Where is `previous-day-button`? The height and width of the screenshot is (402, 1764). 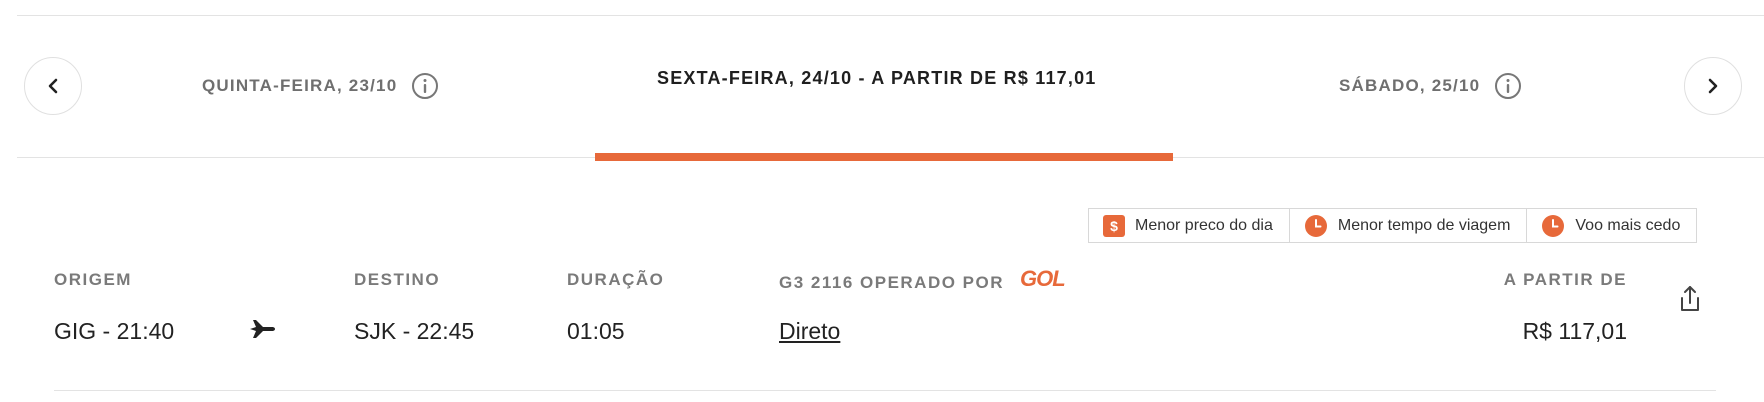 previous-day-button is located at coordinates (53, 86).